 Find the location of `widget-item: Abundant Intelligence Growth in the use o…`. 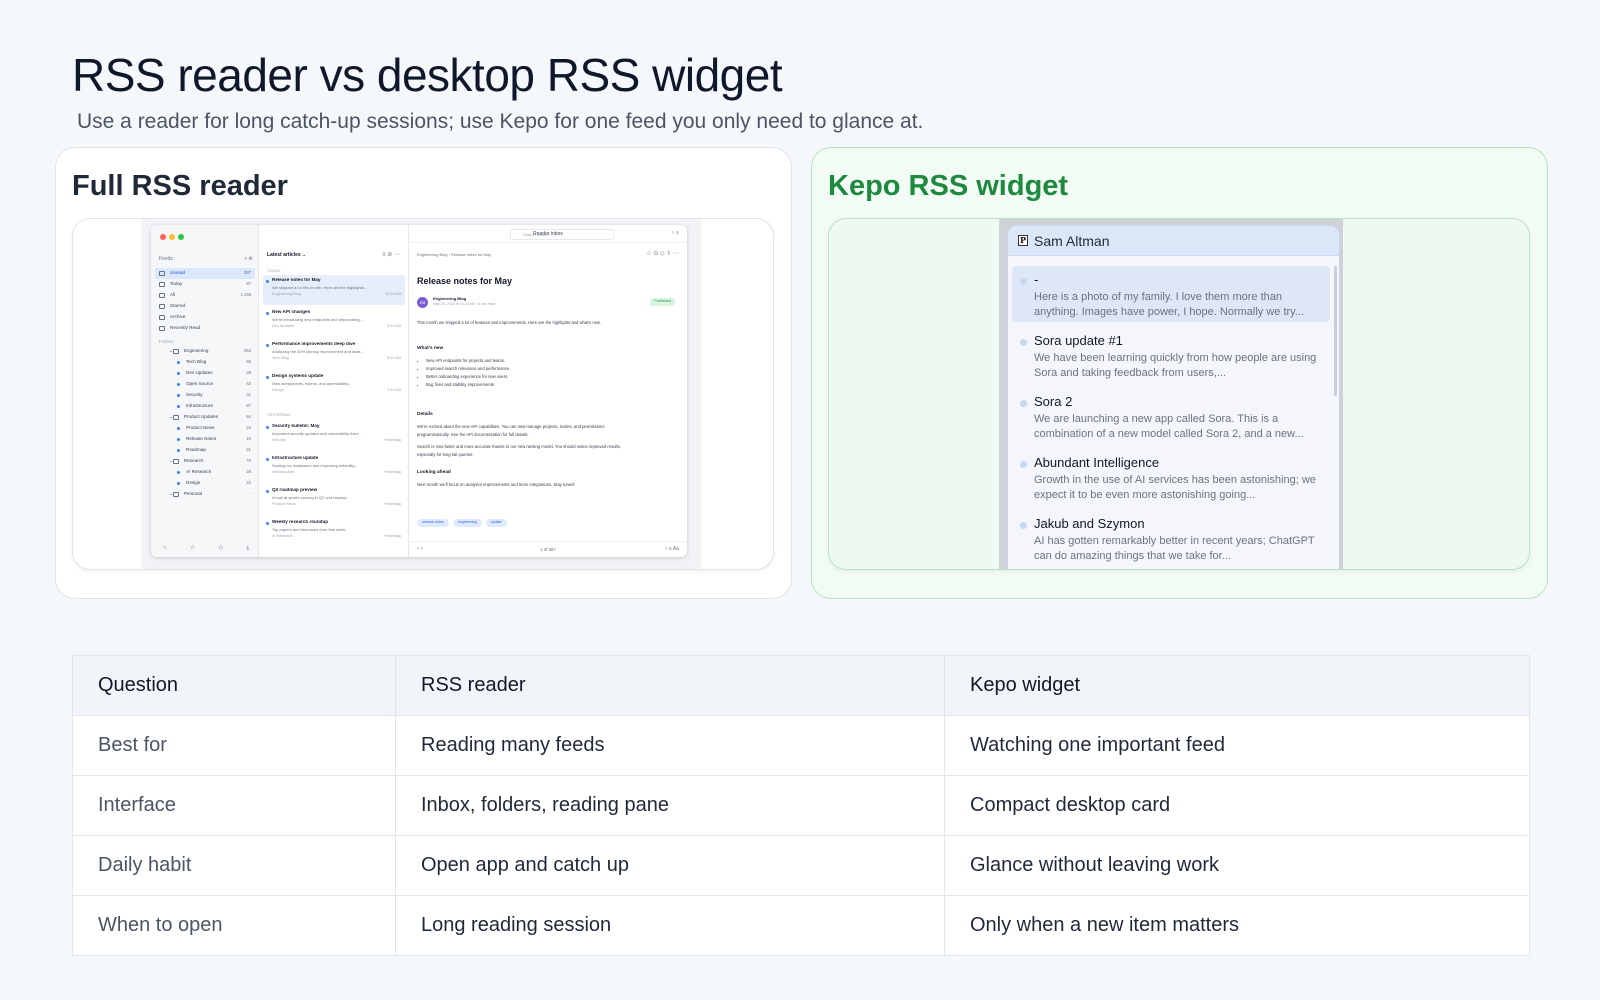

widget-item: Abundant Intelligence Growth in the use o… is located at coordinates (1171, 479).